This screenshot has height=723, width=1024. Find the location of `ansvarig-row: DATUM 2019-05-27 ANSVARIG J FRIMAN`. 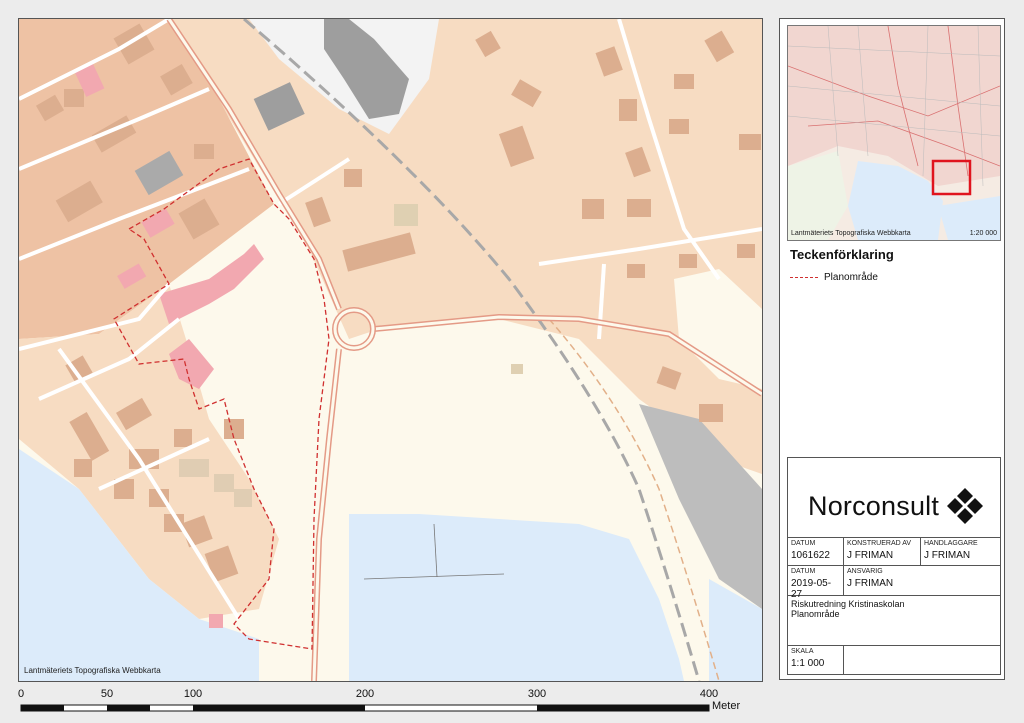

ansvarig-row: DATUM 2019-05-27 ANSVARIG J FRIMAN is located at coordinates (895, 583).